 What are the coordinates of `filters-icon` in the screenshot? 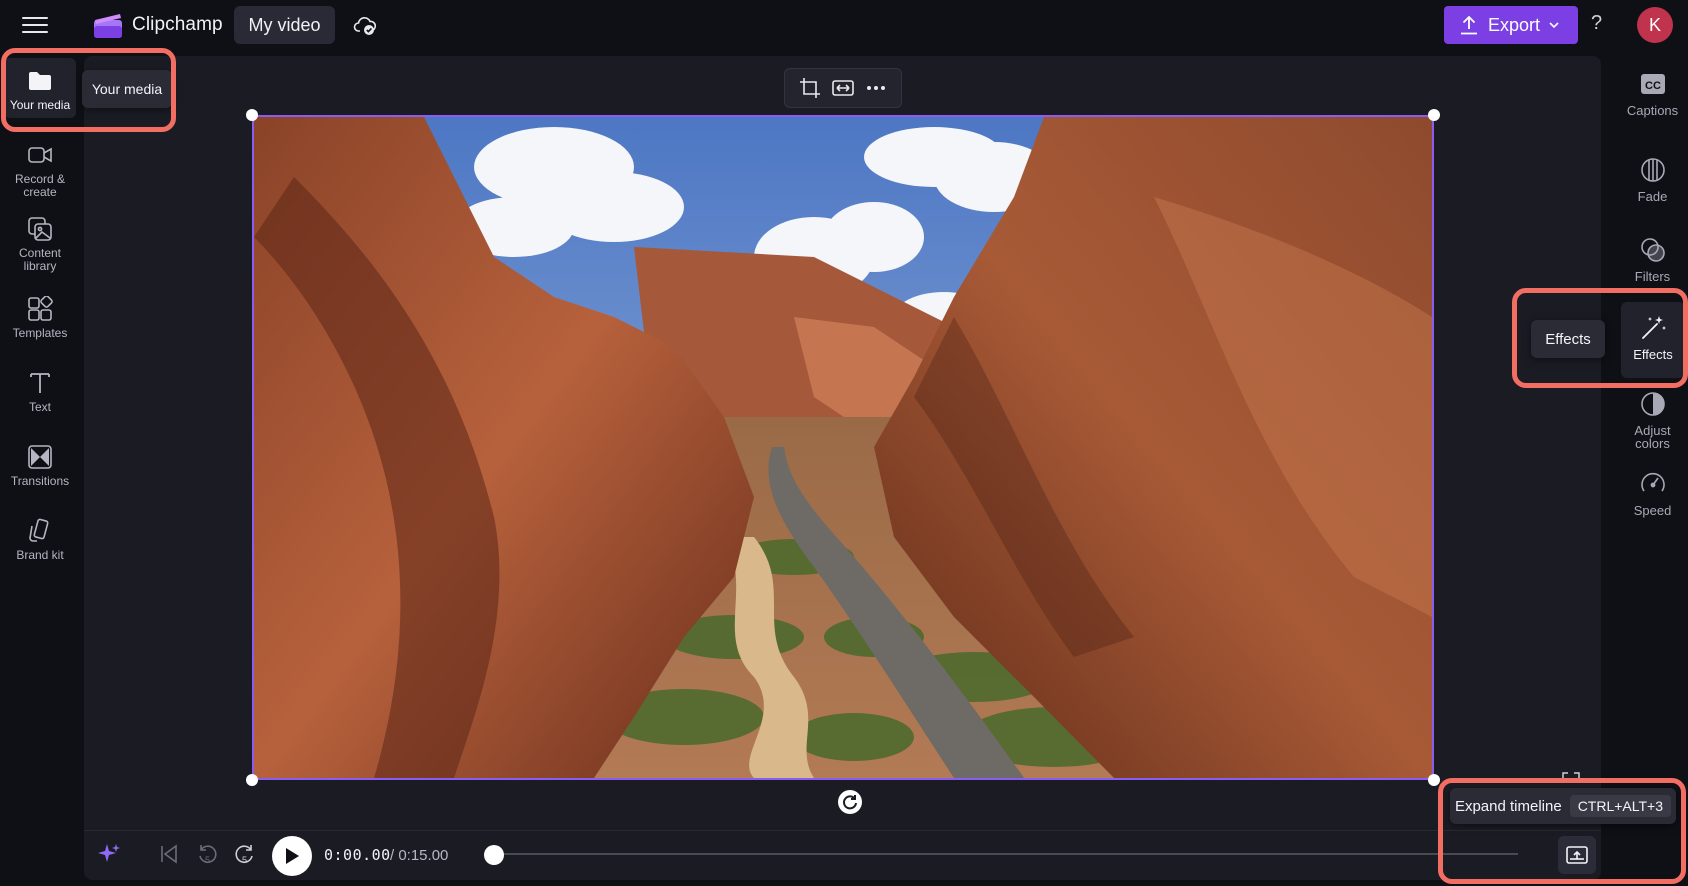 It's located at (1652, 250).